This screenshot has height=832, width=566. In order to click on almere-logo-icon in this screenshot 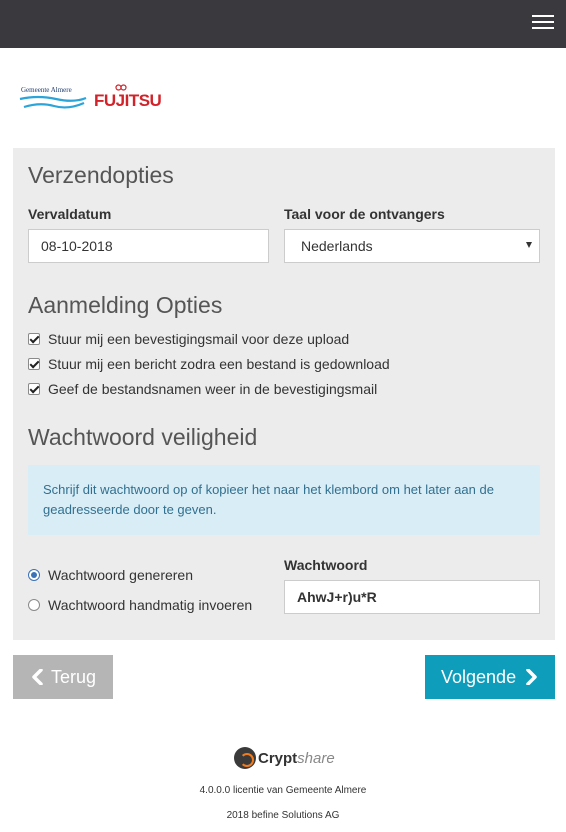, I will do `click(53, 102)`.